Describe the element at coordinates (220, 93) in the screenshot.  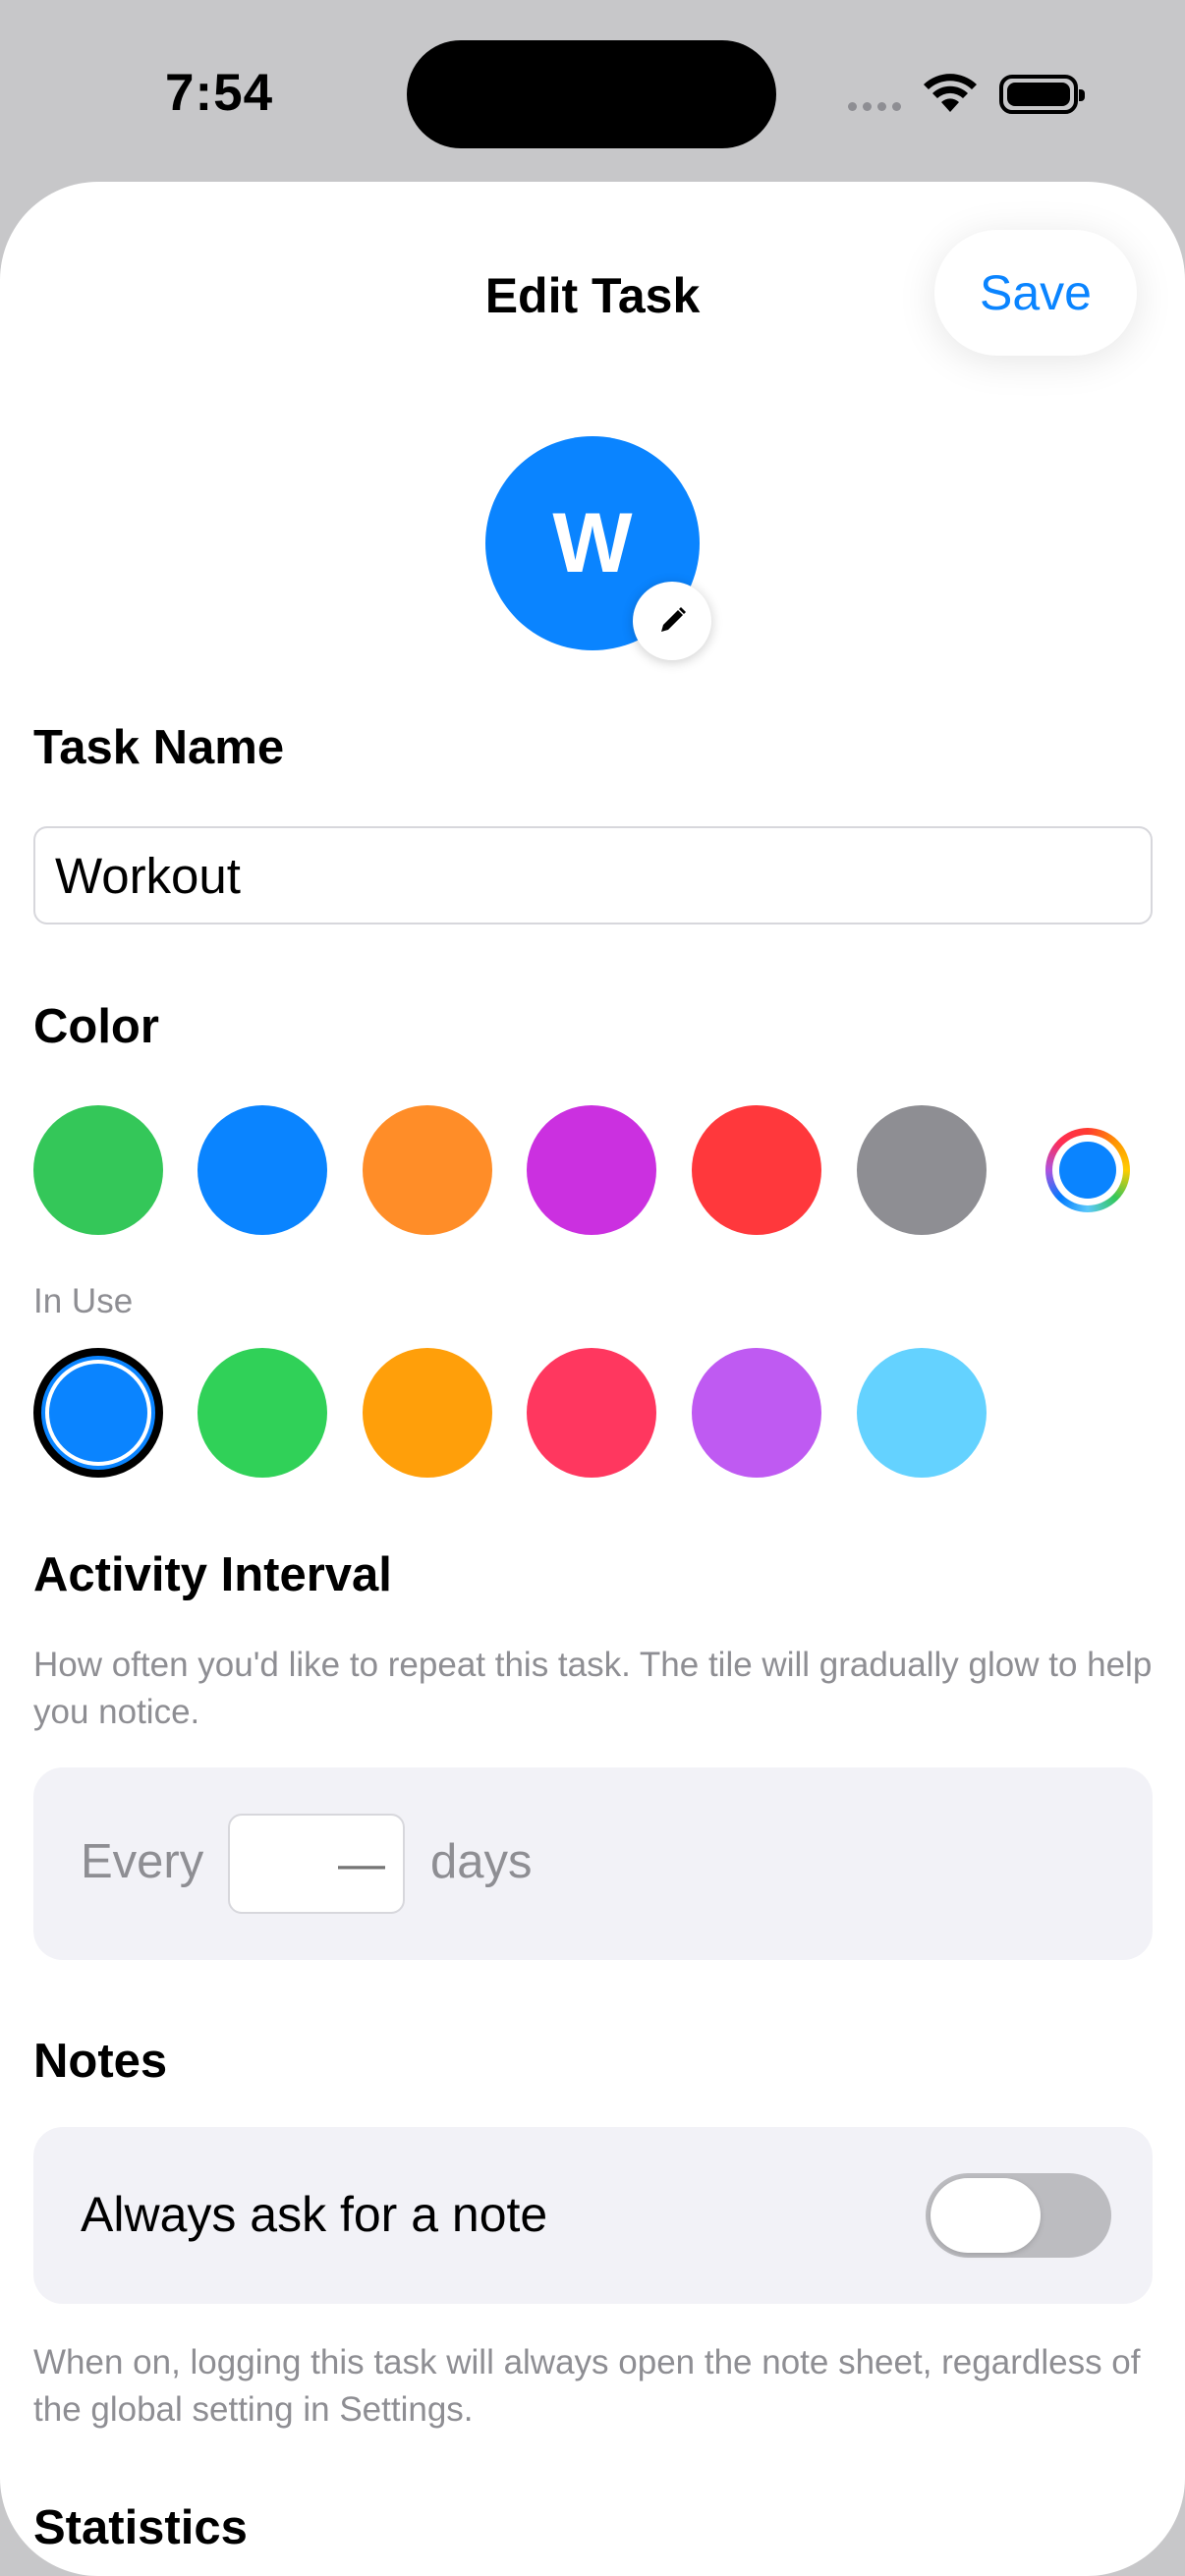
I see `status-time: 7:54` at that location.